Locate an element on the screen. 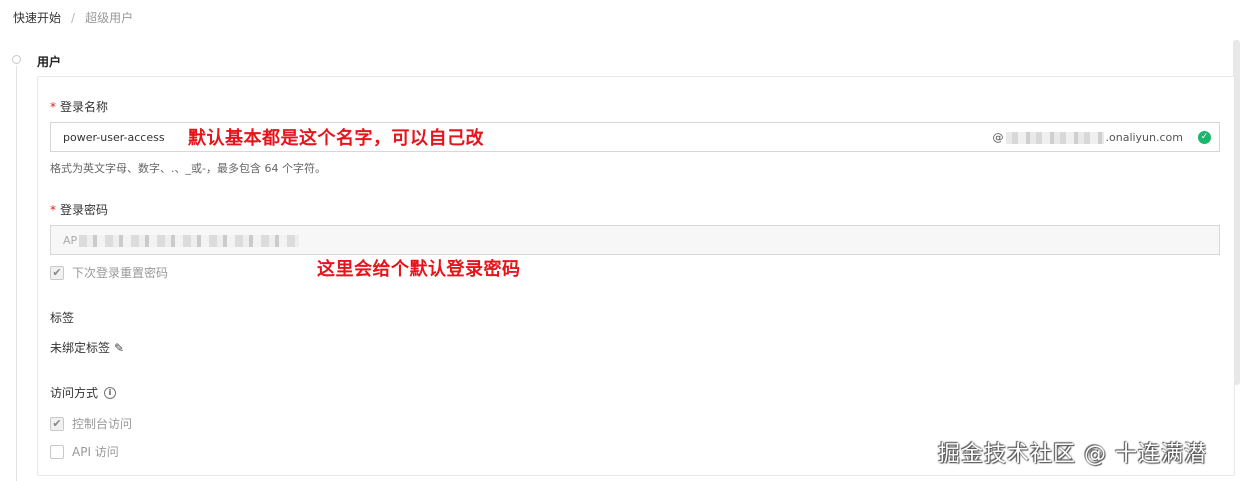 The height and width of the screenshot is (481, 1240). reset-password-label: 下次登录重置密码 is located at coordinates (120, 273).